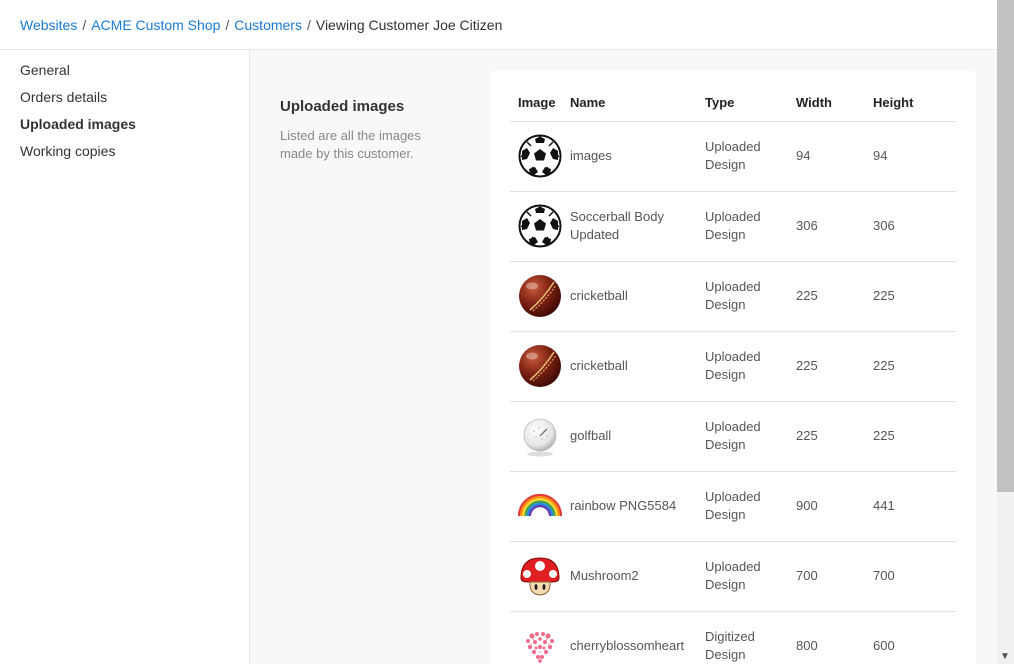 This screenshot has height=664, width=1014. What do you see at coordinates (1005, 246) in the screenshot?
I see `scrollbar-thumb` at bounding box center [1005, 246].